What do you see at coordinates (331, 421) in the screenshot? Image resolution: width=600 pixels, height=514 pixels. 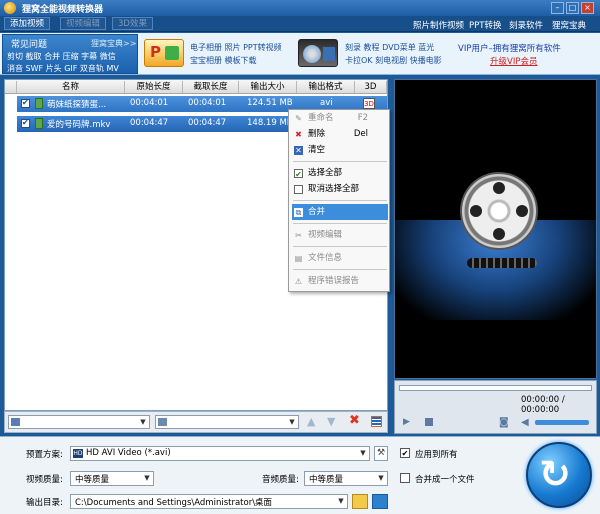 I see `move-down-icon: ▼` at bounding box center [331, 421].